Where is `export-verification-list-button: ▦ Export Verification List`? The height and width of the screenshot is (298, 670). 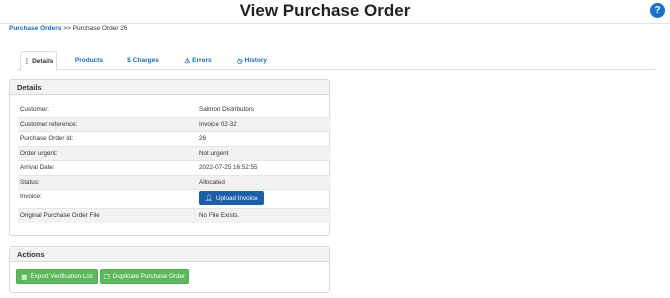 export-verification-list-button: ▦ Export Verification List is located at coordinates (57, 276).